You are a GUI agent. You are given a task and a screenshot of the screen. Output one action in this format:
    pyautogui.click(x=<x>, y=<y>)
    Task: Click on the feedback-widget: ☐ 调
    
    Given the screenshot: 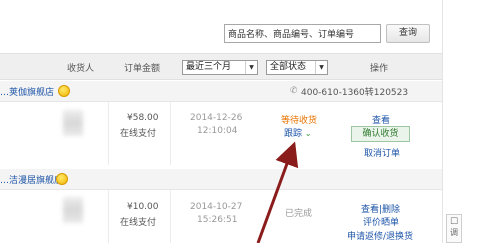 What is the action you would take?
    pyautogui.click(x=454, y=228)
    